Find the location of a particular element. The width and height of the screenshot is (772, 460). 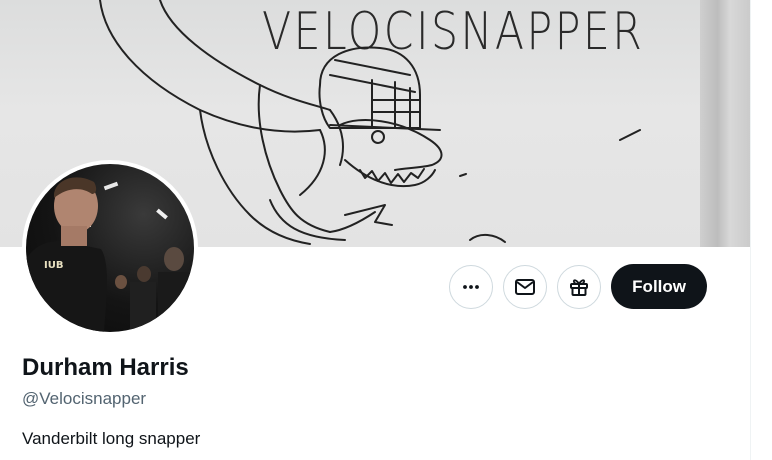

gift-button is located at coordinates (579, 286).